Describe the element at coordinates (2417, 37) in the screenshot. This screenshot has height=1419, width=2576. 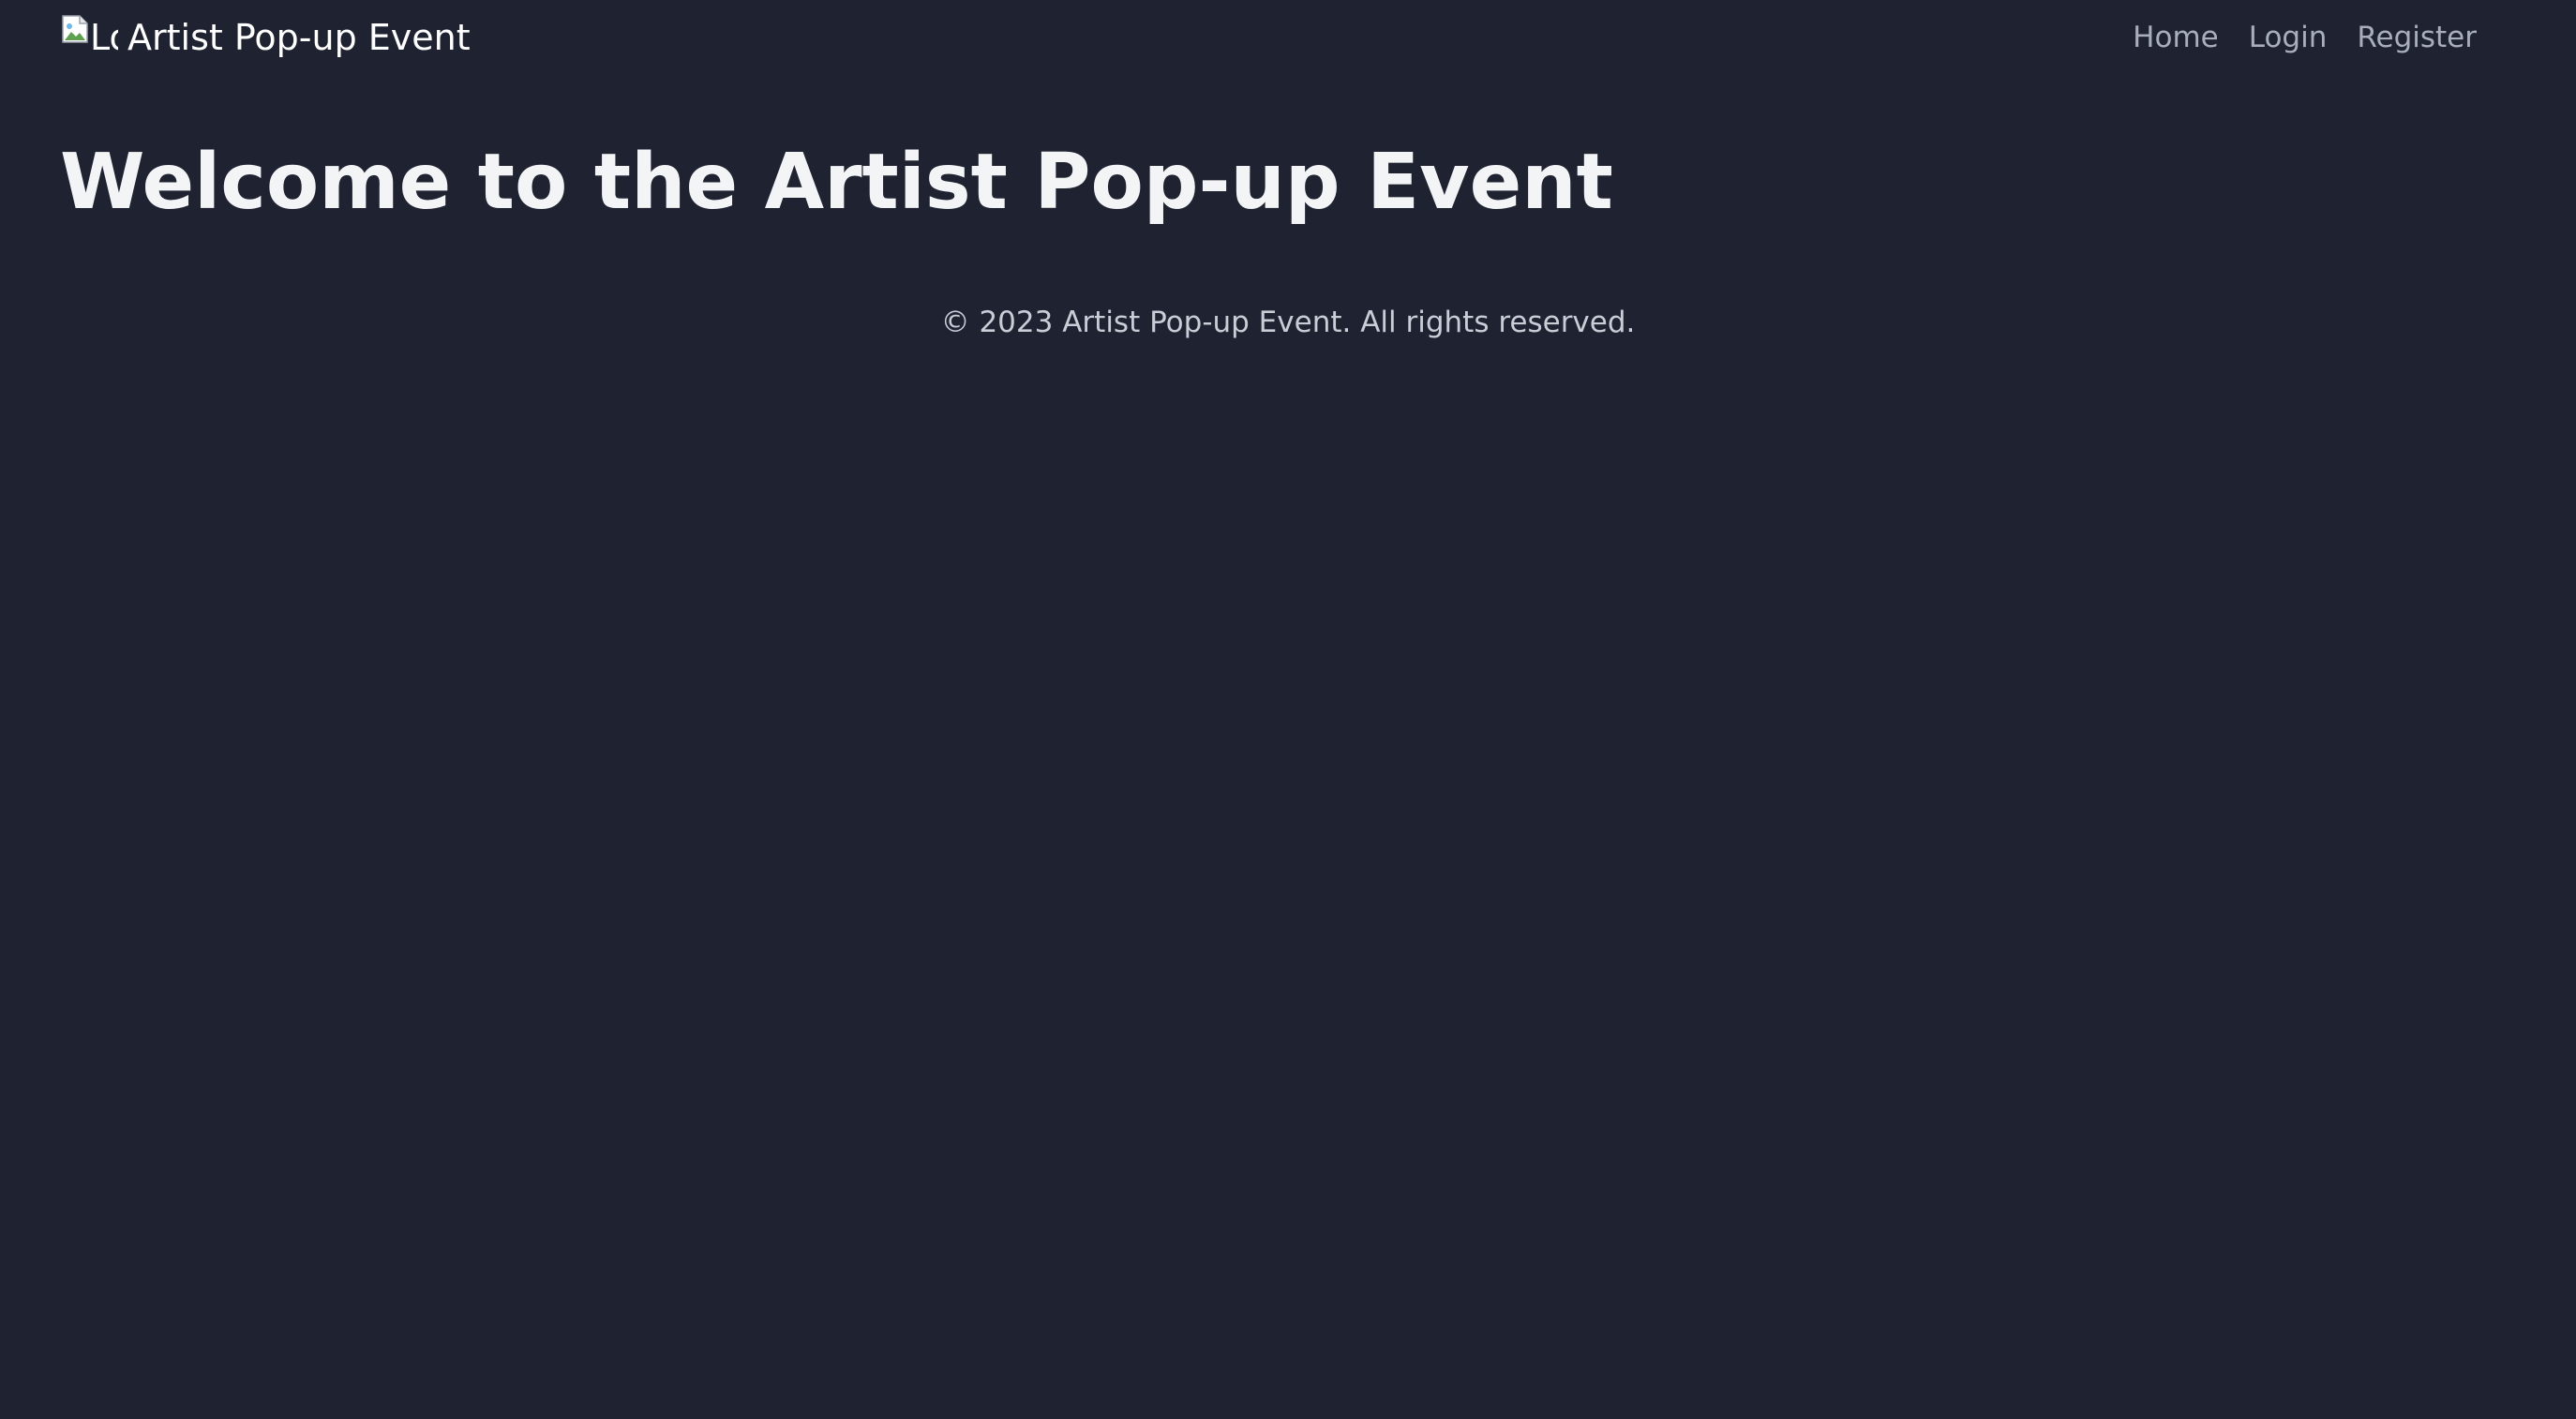
I see `nav-link-register: Register` at that location.